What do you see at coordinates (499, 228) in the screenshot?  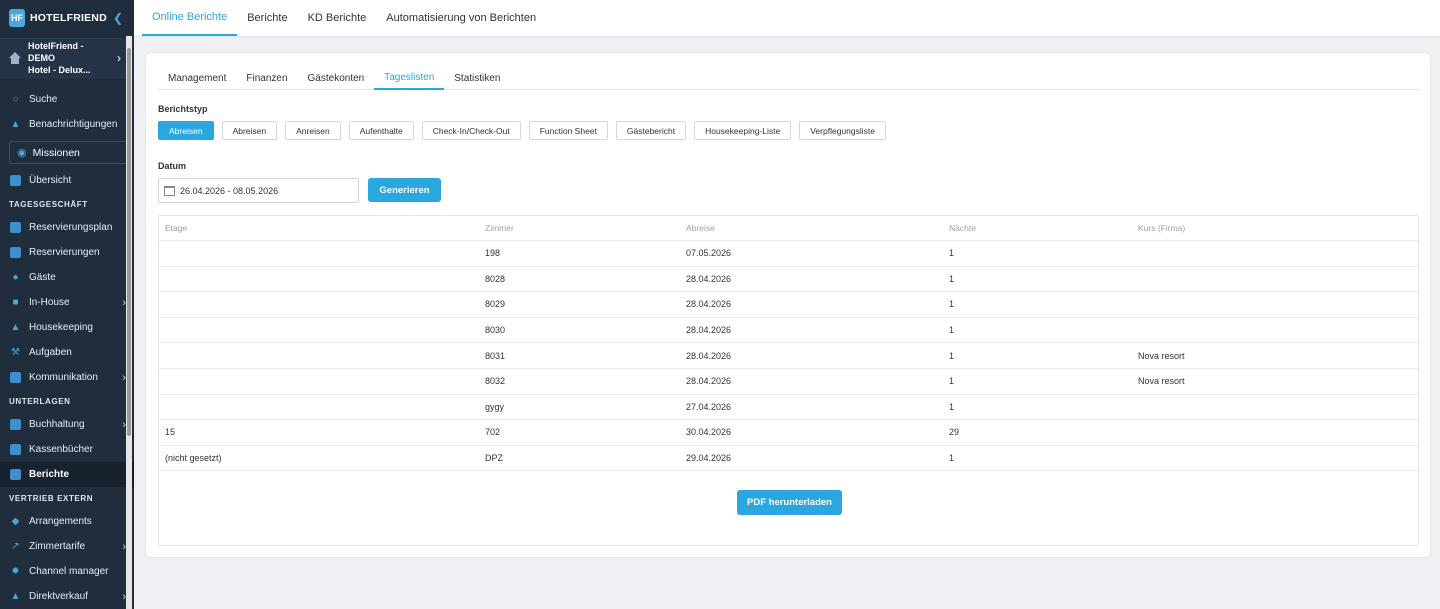 I see `column-header-zimmer: Zimmer` at bounding box center [499, 228].